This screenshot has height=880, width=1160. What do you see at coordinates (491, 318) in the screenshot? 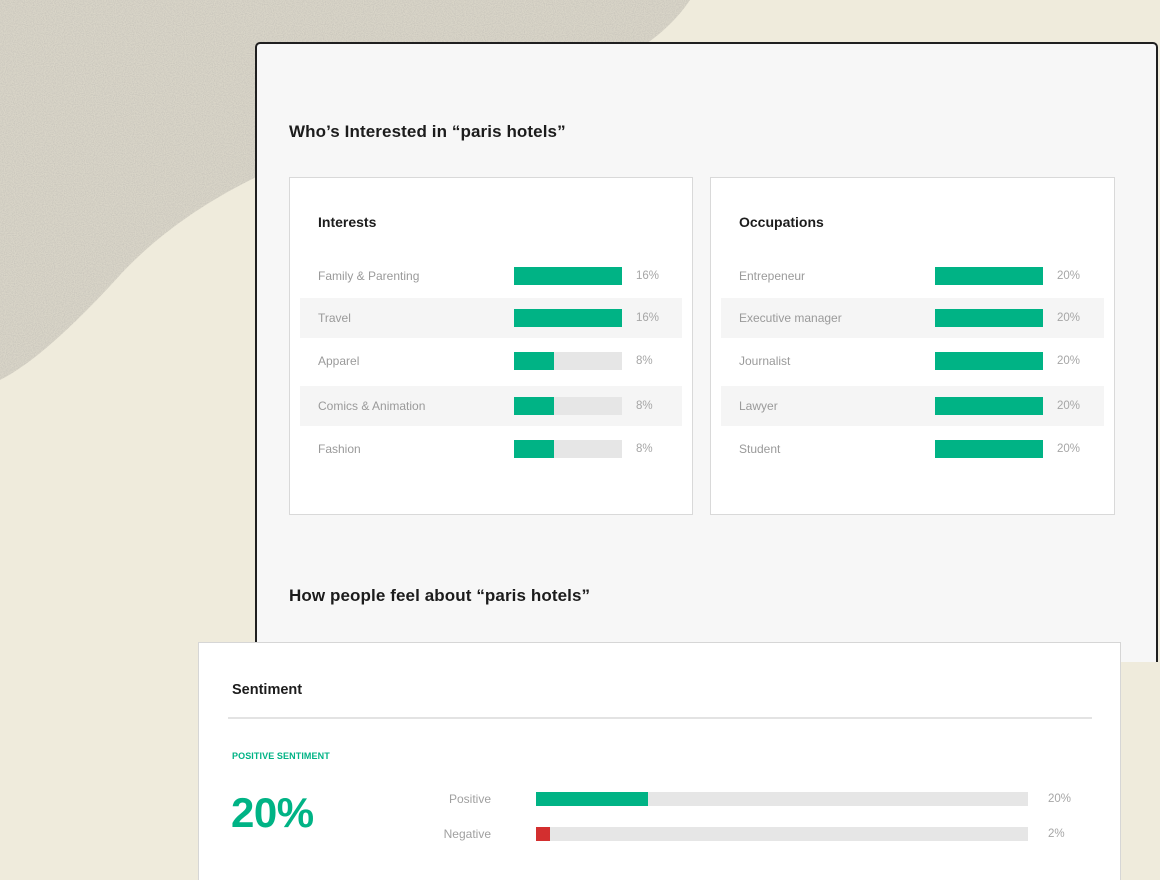
I see `interest-row: Travel 16%` at bounding box center [491, 318].